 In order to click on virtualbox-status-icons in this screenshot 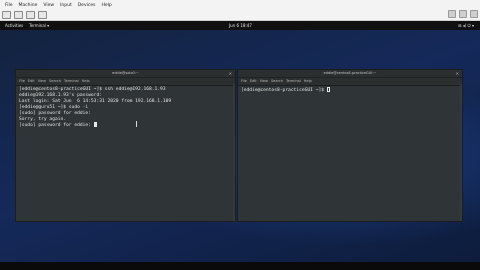, I will do `click(463, 14)`.